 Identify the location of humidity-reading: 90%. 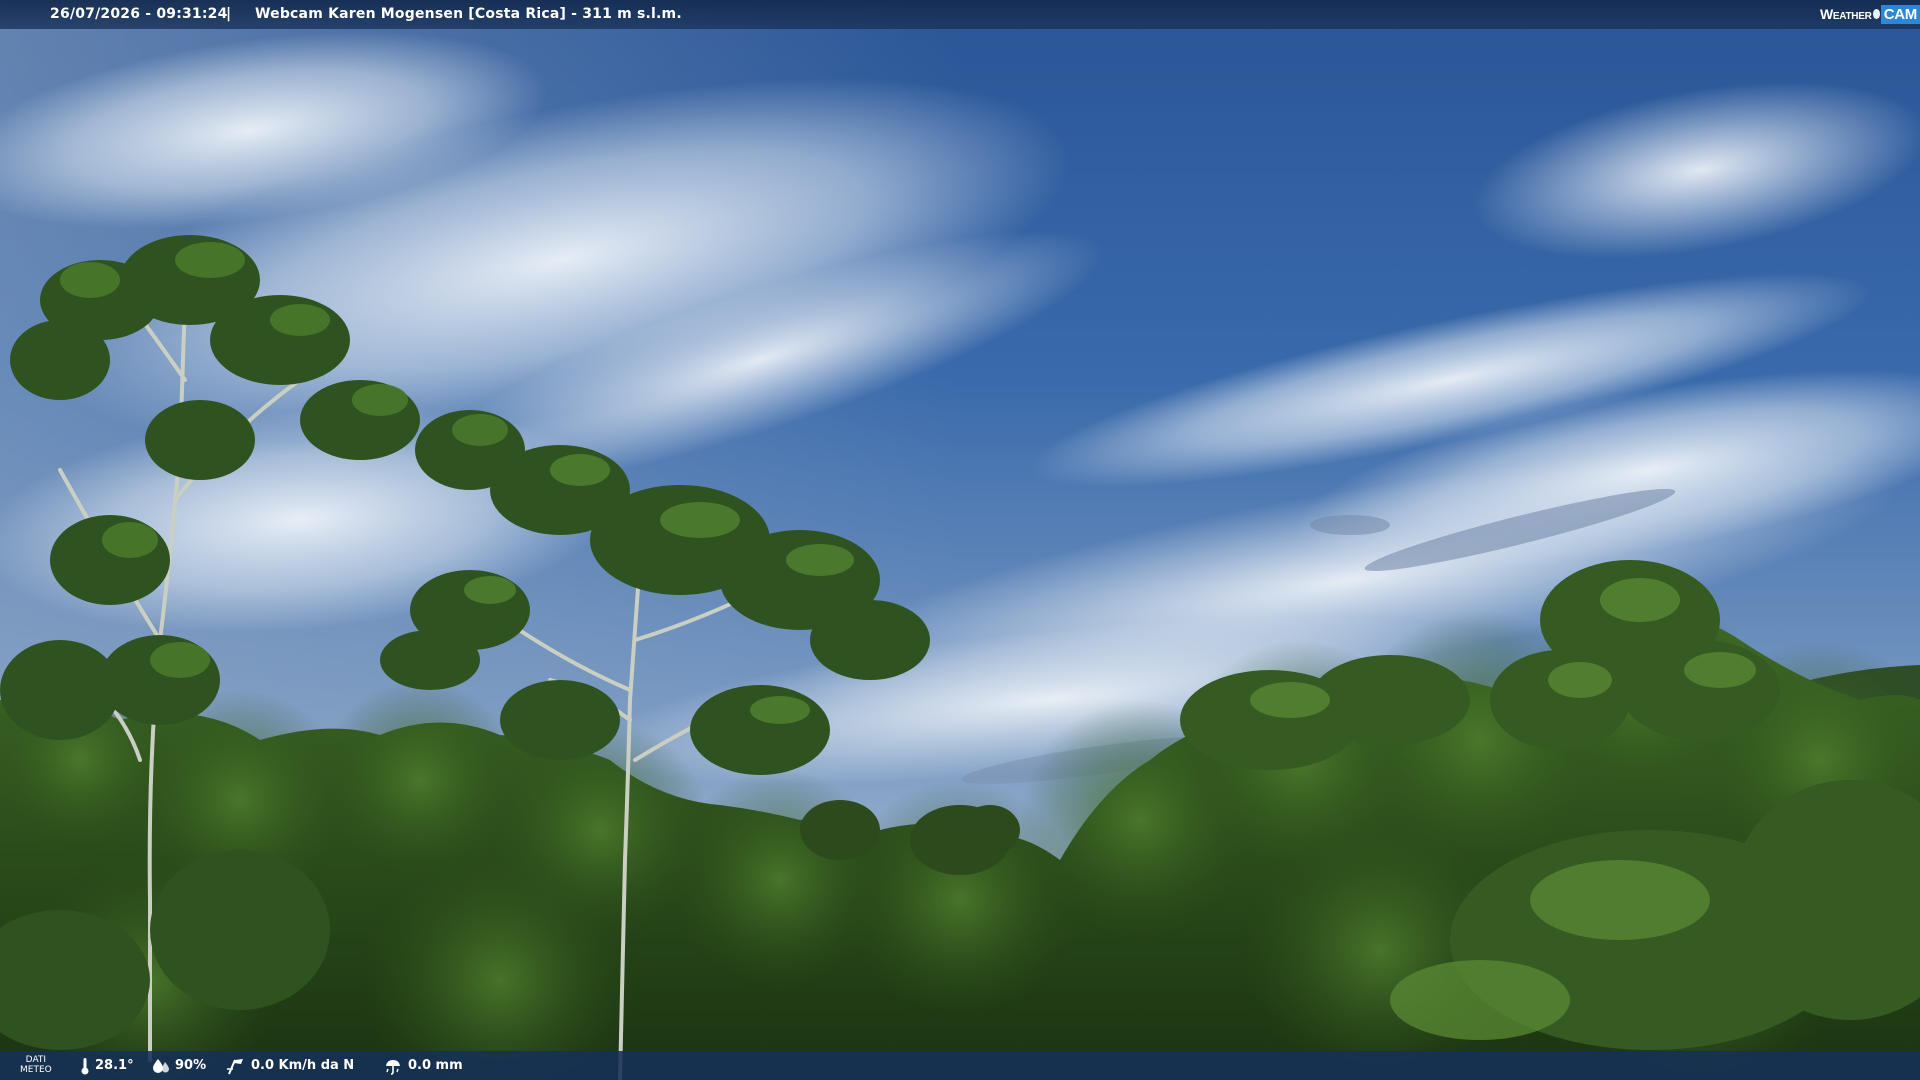
(179, 1065).